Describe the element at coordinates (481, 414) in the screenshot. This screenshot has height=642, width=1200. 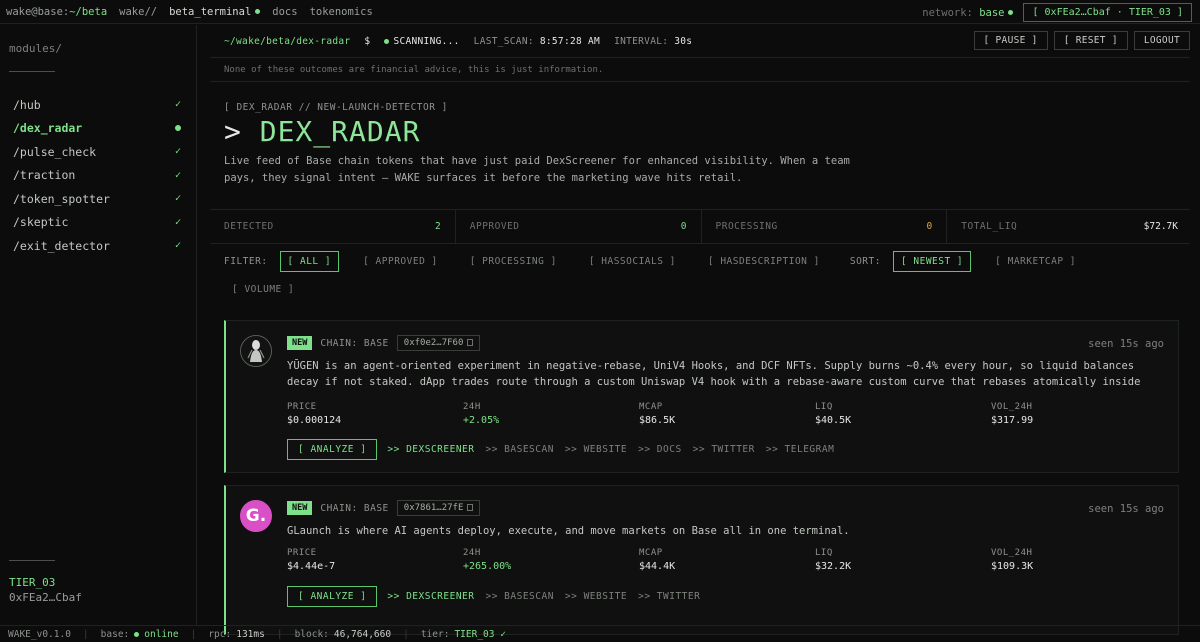
I see `metric-24h: 24H +2.05%` at that location.